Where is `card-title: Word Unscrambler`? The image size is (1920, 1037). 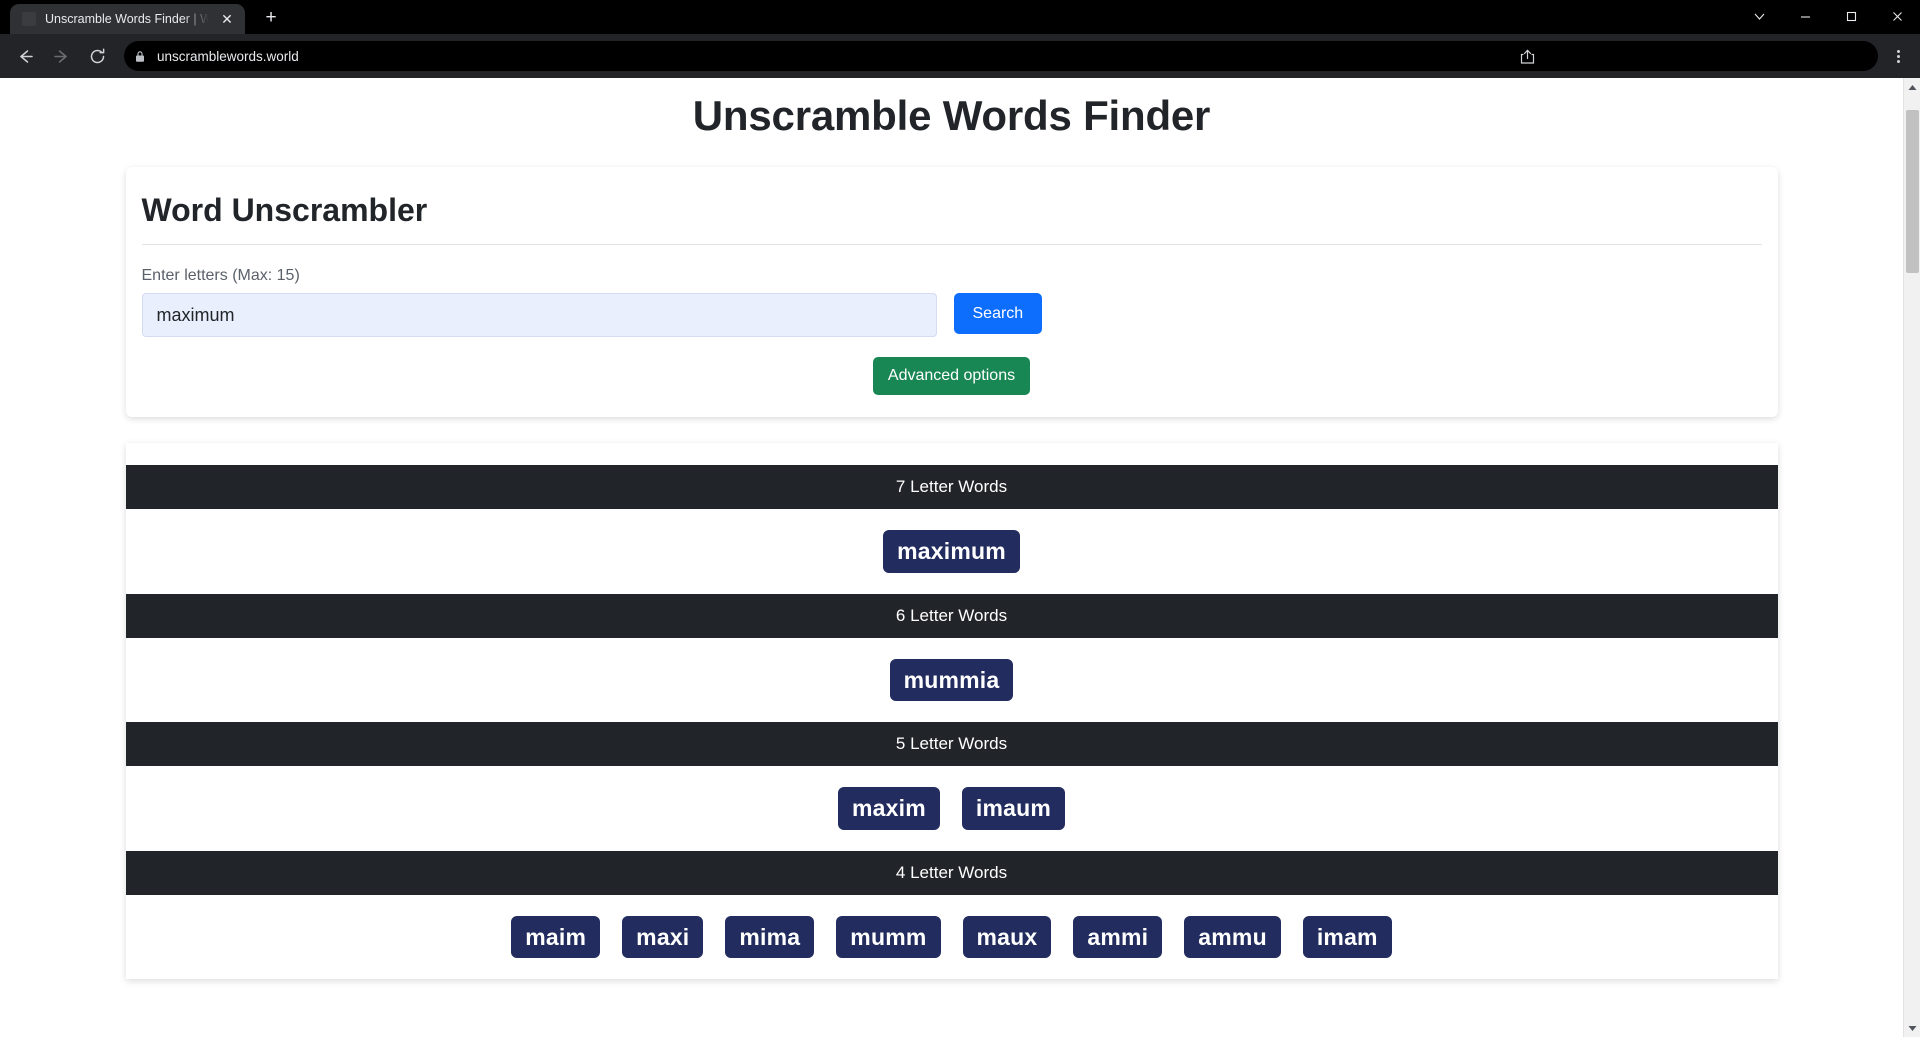
card-title: Word Unscrambler is located at coordinates (284, 210).